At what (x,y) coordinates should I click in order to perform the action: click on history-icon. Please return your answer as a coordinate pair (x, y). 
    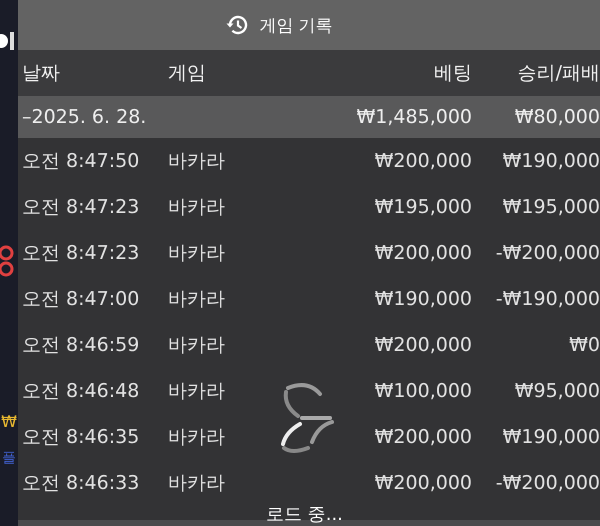
    Looking at the image, I should click on (237, 25).